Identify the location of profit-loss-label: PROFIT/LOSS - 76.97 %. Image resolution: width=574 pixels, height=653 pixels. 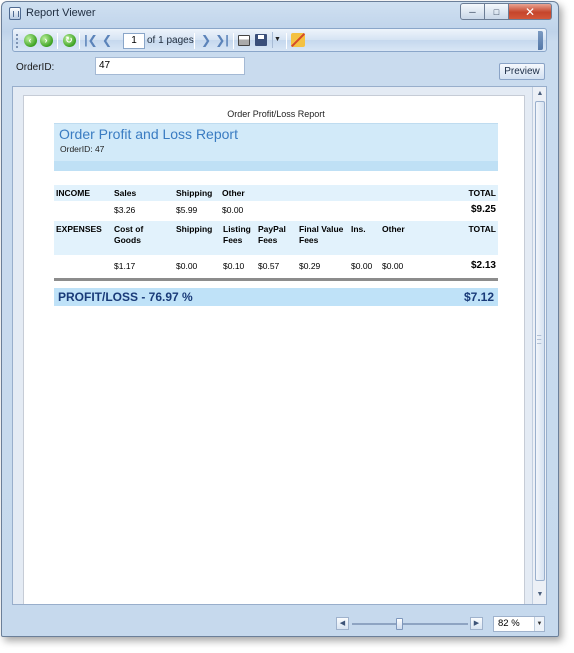
(125, 297).